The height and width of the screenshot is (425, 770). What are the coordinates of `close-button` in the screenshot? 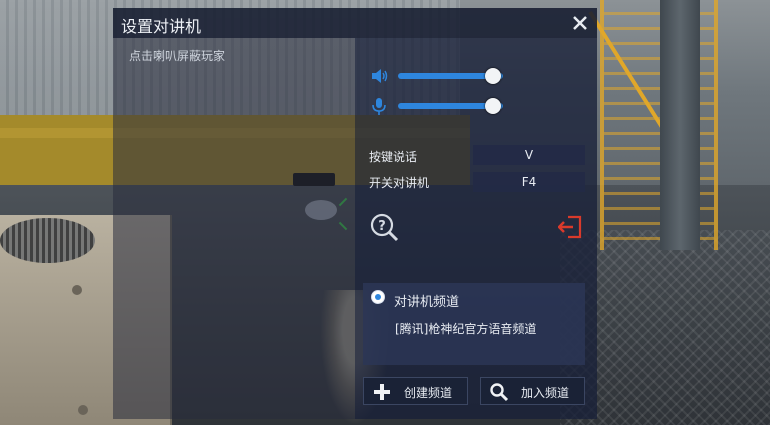 It's located at (580, 23).